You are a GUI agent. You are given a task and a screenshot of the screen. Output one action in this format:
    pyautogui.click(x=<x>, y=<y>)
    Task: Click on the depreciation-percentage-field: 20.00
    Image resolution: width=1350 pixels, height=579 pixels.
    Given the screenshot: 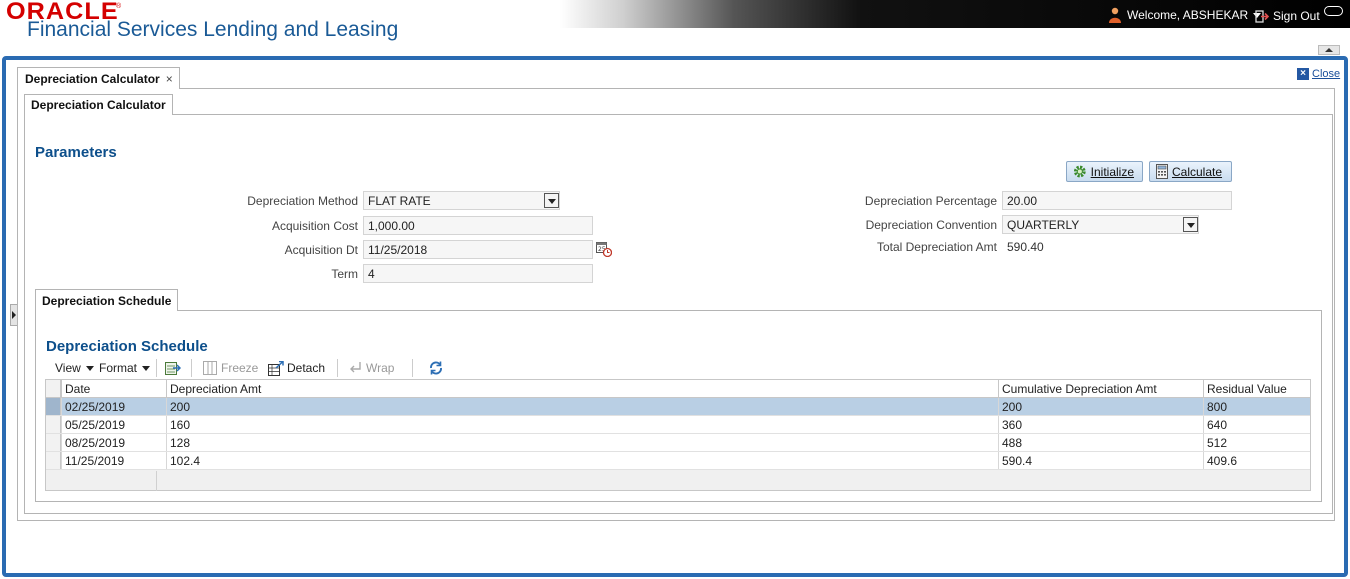 What is the action you would take?
    pyautogui.click(x=1117, y=200)
    